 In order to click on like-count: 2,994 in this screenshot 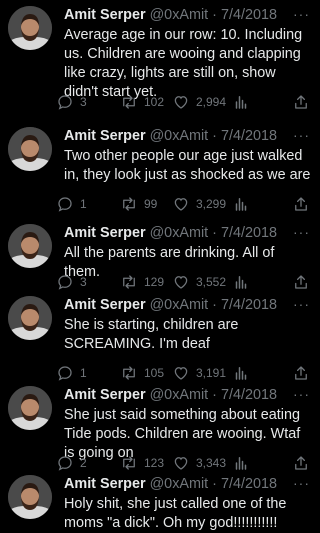, I will do `click(211, 102)`.